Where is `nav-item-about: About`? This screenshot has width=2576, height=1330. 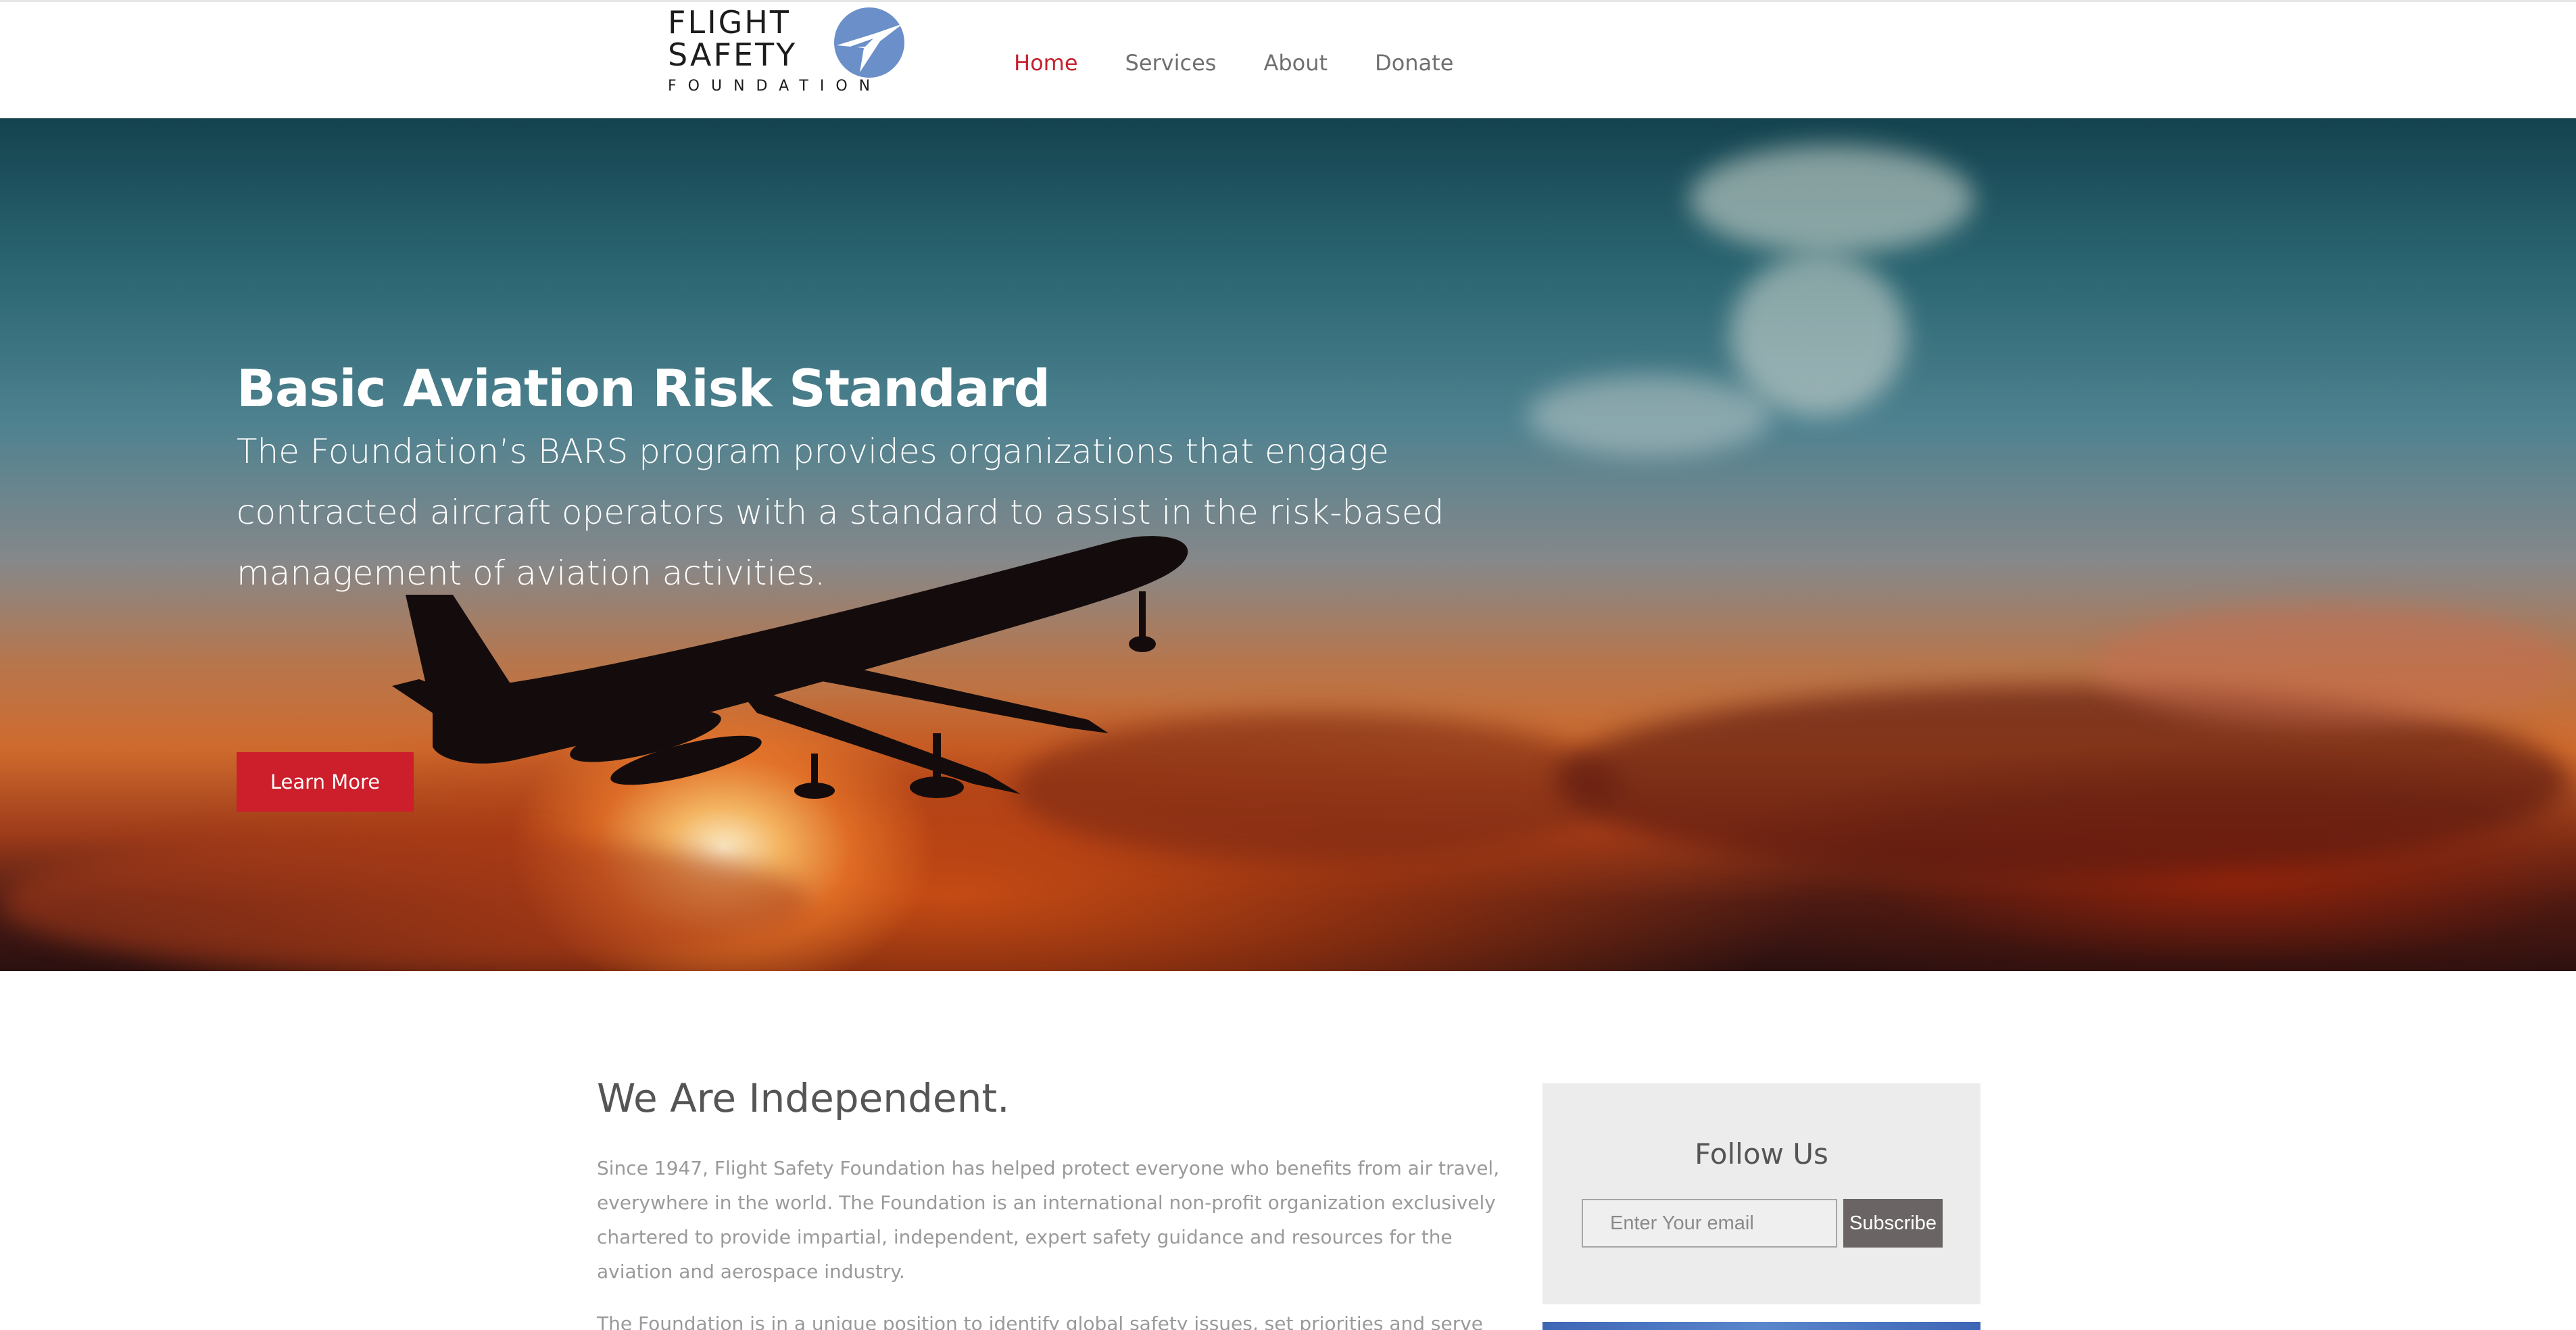 nav-item-about: About is located at coordinates (1295, 63).